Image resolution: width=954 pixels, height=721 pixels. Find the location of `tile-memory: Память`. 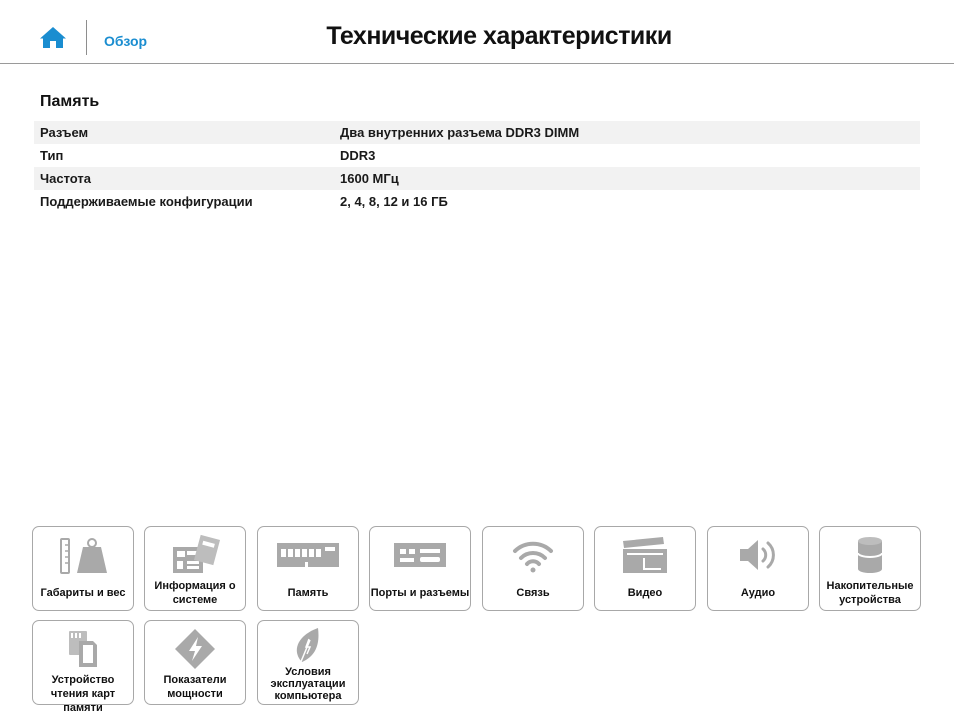

tile-memory: Память is located at coordinates (308, 568).